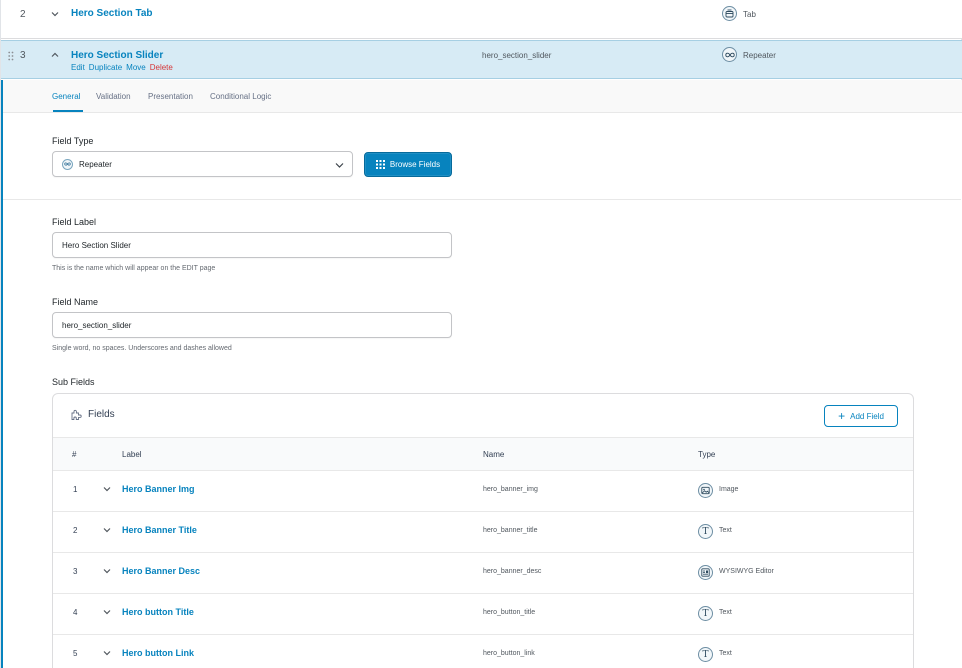  What do you see at coordinates (75, 302) in the screenshot?
I see `field-name-heading: Field Name` at bounding box center [75, 302].